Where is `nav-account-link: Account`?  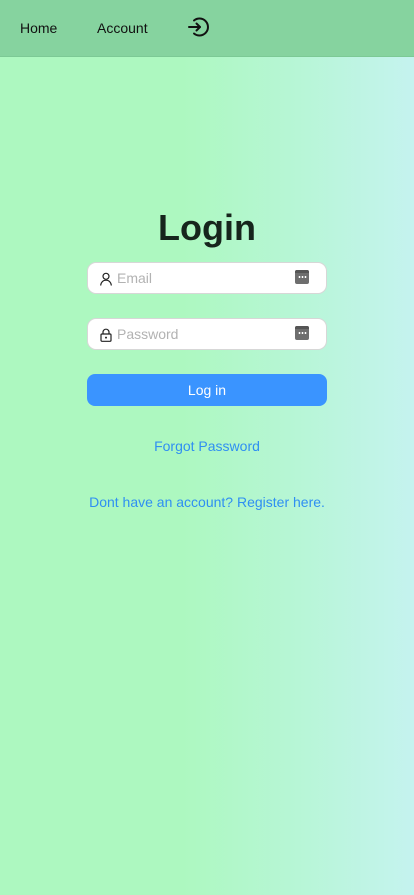
nav-account-link: Account is located at coordinates (122, 28).